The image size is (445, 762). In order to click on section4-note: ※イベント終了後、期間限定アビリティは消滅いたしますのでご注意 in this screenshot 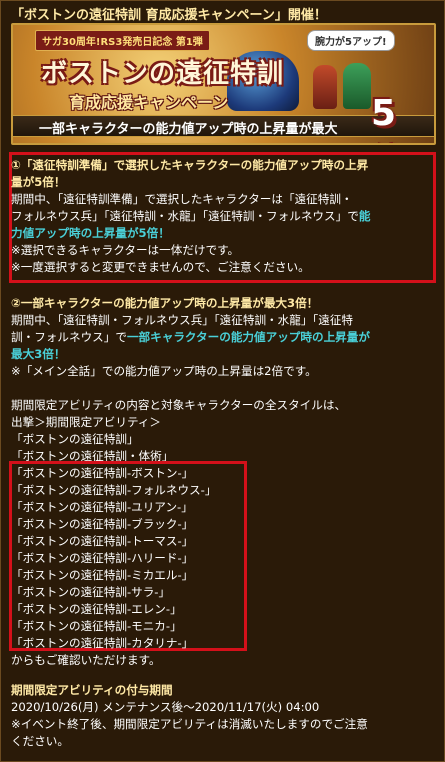, I will do `click(189, 724)`.